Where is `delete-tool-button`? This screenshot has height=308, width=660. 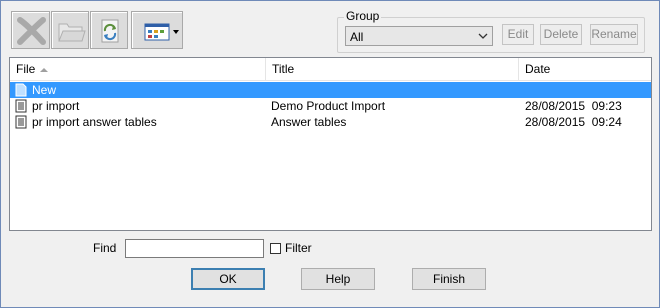 delete-tool-button is located at coordinates (30, 30).